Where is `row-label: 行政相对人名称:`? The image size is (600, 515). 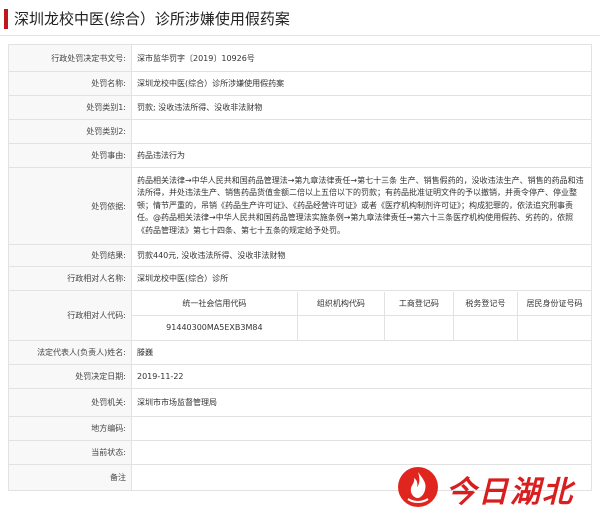
row-label: 行政相对人名称: is located at coordinates (70, 278).